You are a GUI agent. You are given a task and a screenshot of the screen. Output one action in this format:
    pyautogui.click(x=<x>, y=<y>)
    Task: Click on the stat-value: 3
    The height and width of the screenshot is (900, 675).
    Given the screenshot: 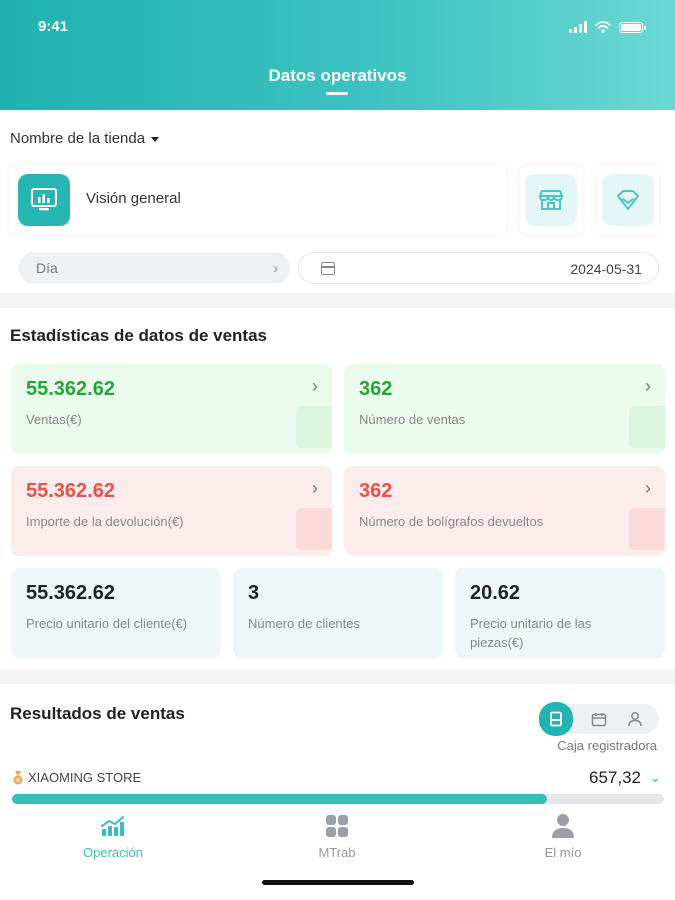 What is the action you would take?
    pyautogui.click(x=254, y=593)
    